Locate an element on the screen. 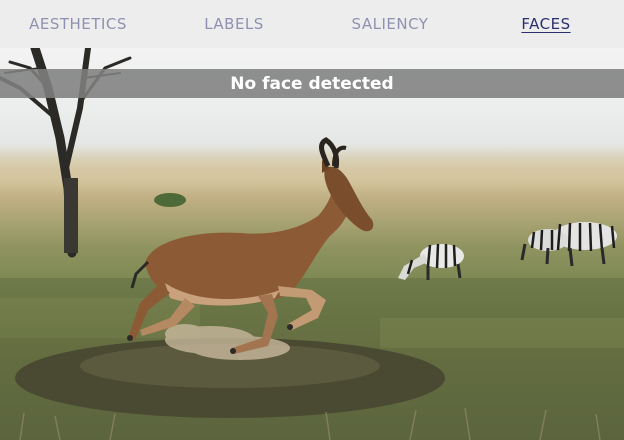 The height and width of the screenshot is (440, 624). analysis-tab-bar: AESTHETICS LABELS SALIENCY FACES is located at coordinates (312, 24).